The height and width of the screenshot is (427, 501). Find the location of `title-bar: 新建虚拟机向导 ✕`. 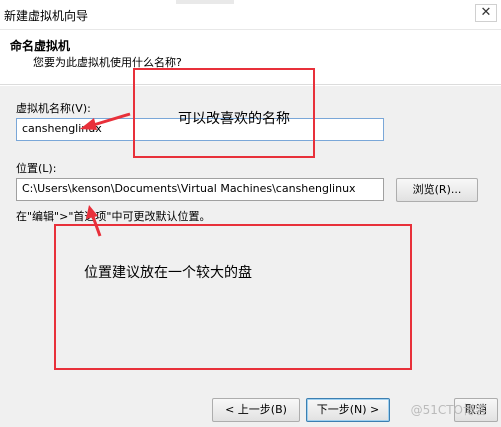

title-bar: 新建虚拟机向导 ✕ is located at coordinates (250, 15).